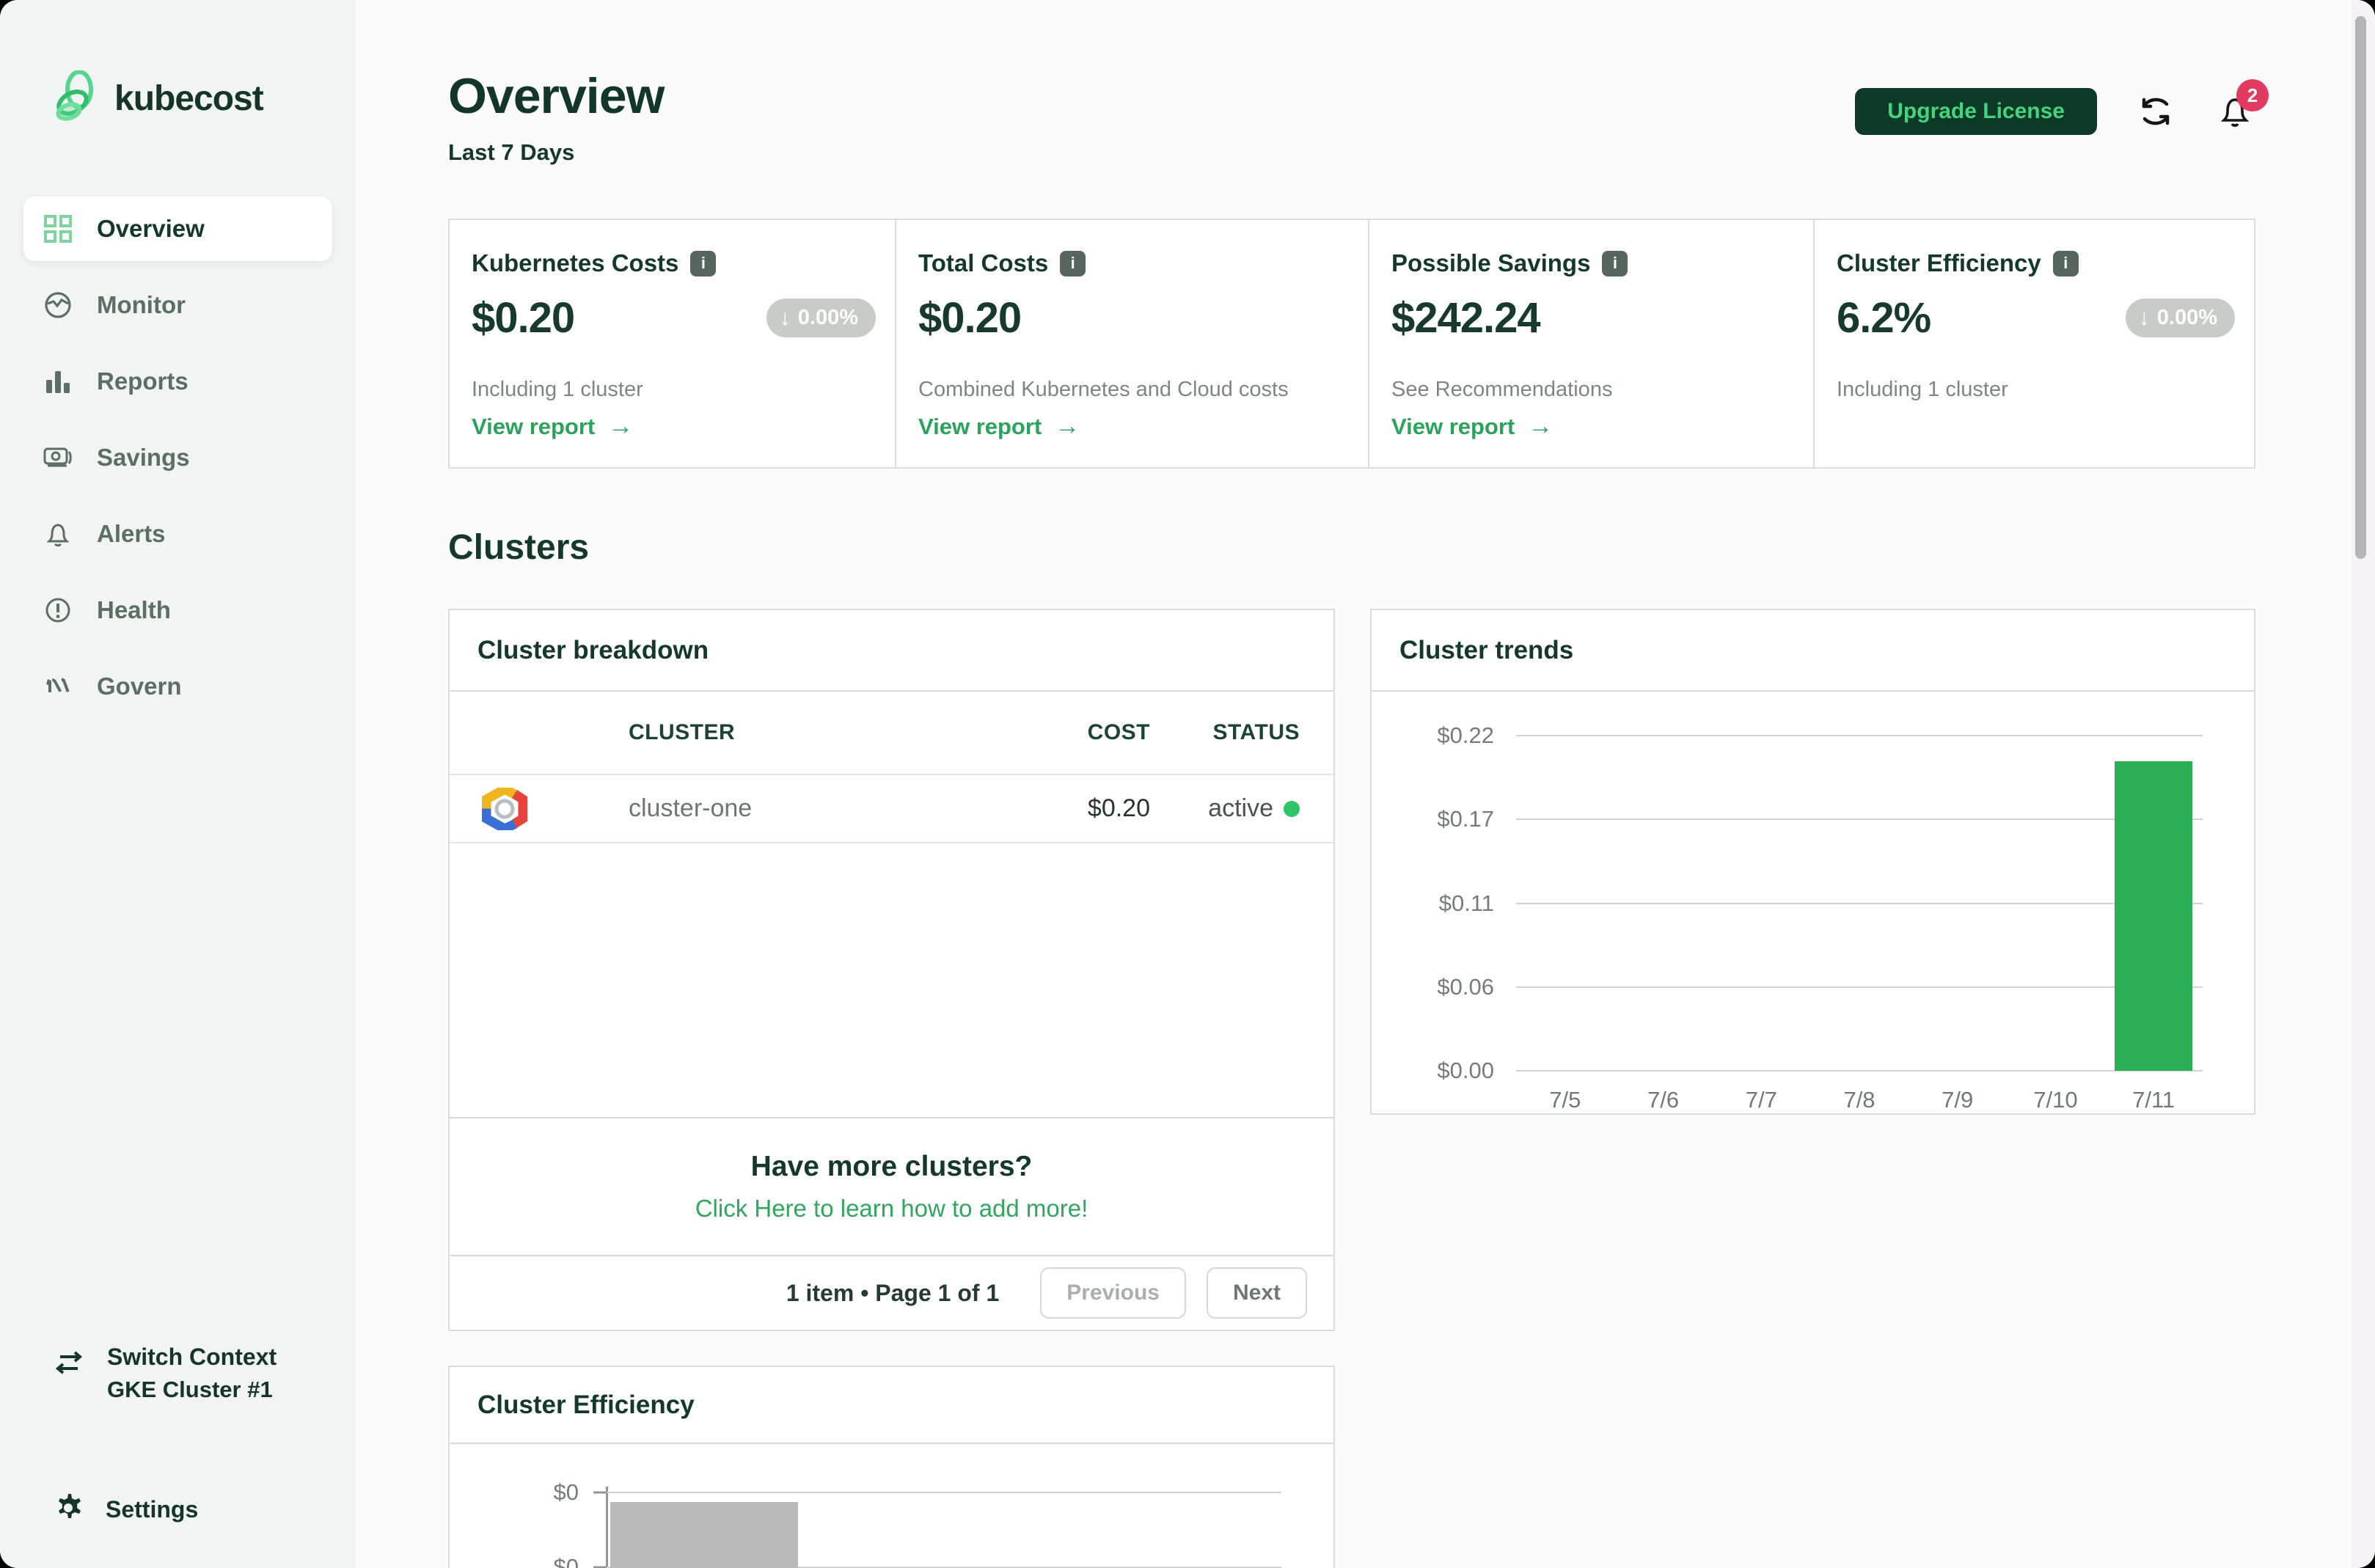 The image size is (2375, 1568). What do you see at coordinates (891, 1467) in the screenshot?
I see `cluster-efficiency-panel: Cluster Efficiency $0 $0` at bounding box center [891, 1467].